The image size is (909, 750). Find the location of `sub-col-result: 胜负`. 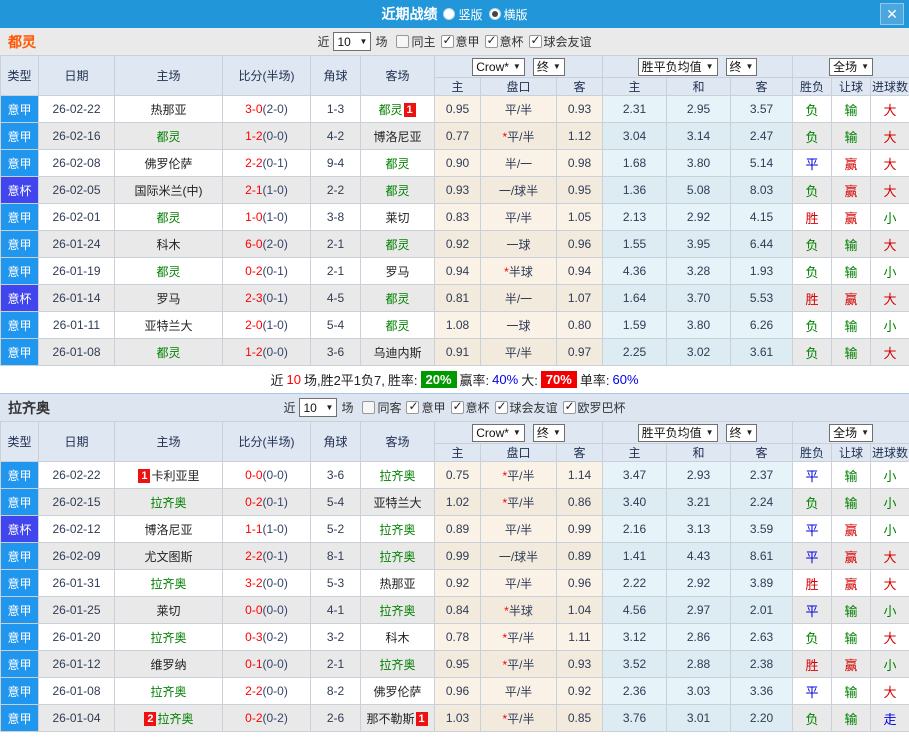

sub-col-result: 胜负 is located at coordinates (812, 86).